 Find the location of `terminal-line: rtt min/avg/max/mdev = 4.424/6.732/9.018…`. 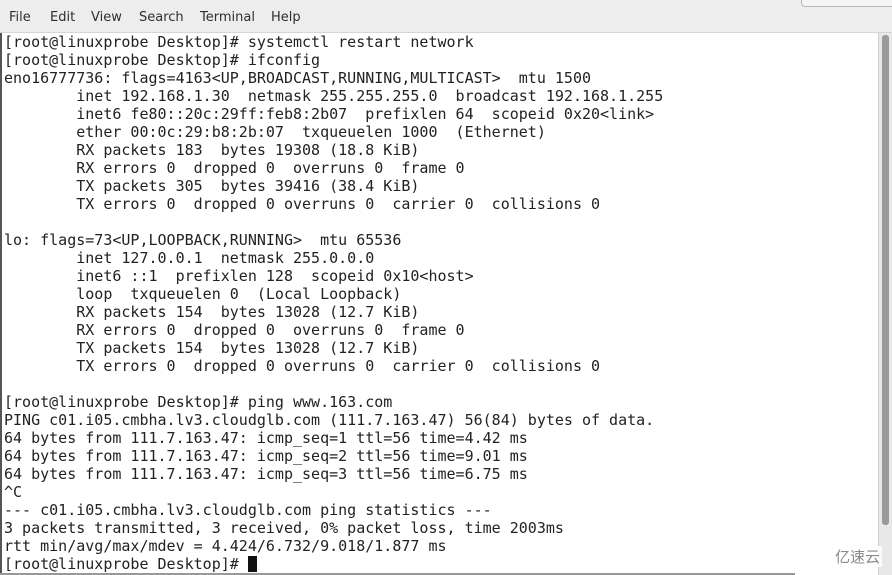

terminal-line: rtt min/avg/max/mdev = 4.424/6.732/9.018… is located at coordinates (225, 546).